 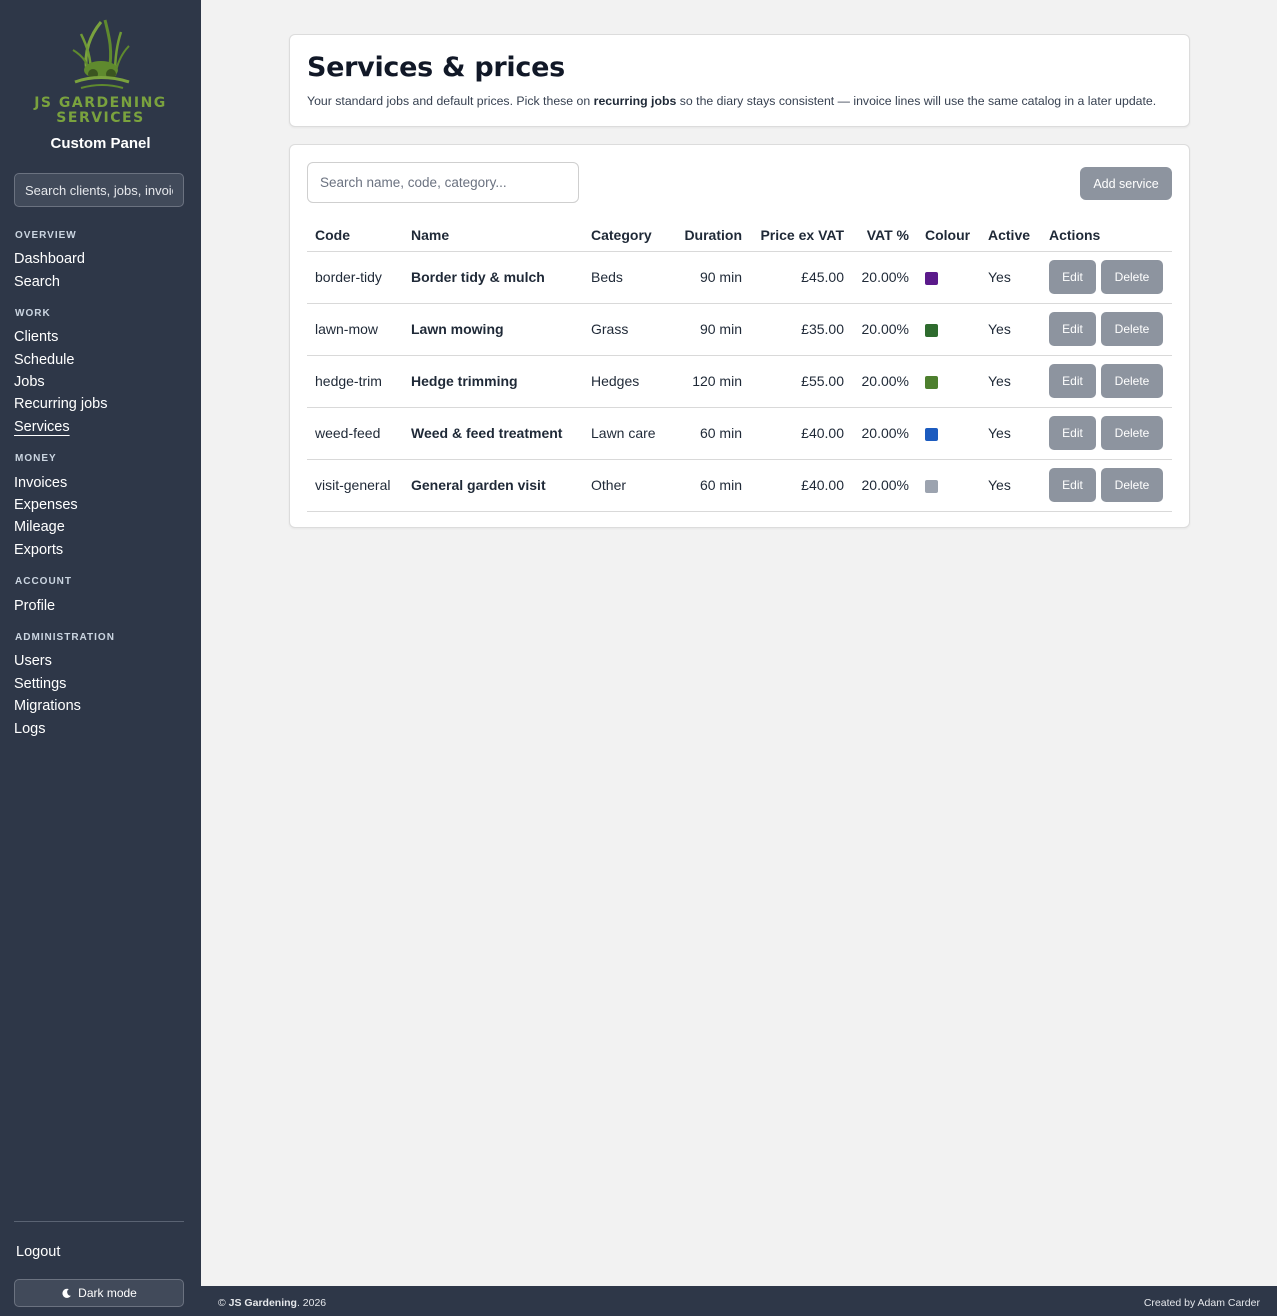 What do you see at coordinates (625, 236) in the screenshot?
I see `column-header-category: Category` at bounding box center [625, 236].